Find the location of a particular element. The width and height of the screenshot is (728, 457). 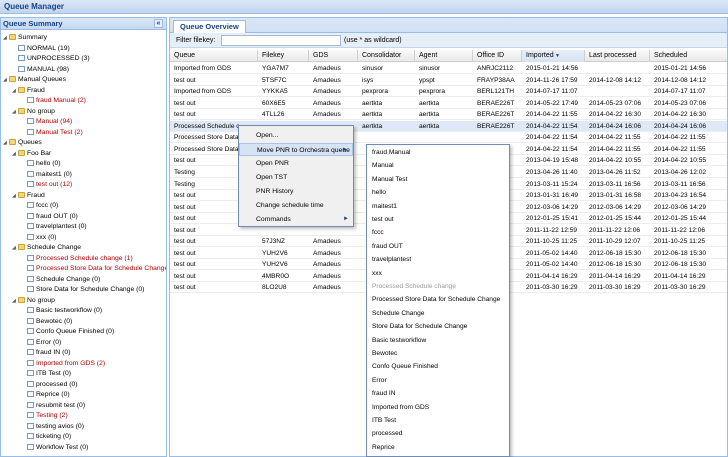

tree-leaf-node: Basic testworkflow (0) is located at coordinates (61, 310).